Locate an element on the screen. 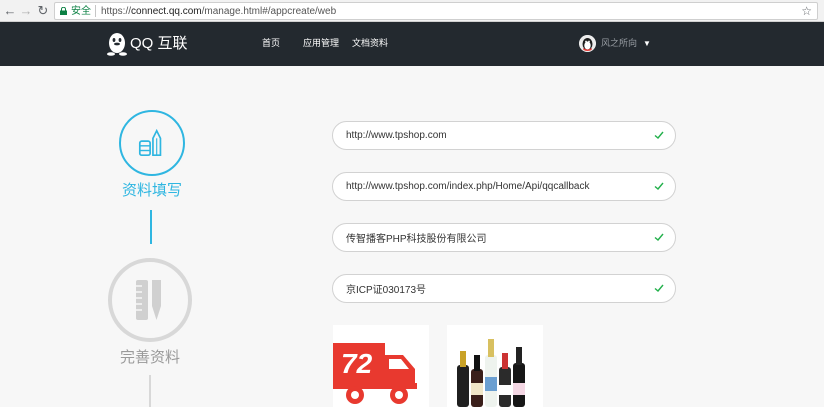 This screenshot has height=407, width=824. nav-app-management: 应用管理 is located at coordinates (321, 43).